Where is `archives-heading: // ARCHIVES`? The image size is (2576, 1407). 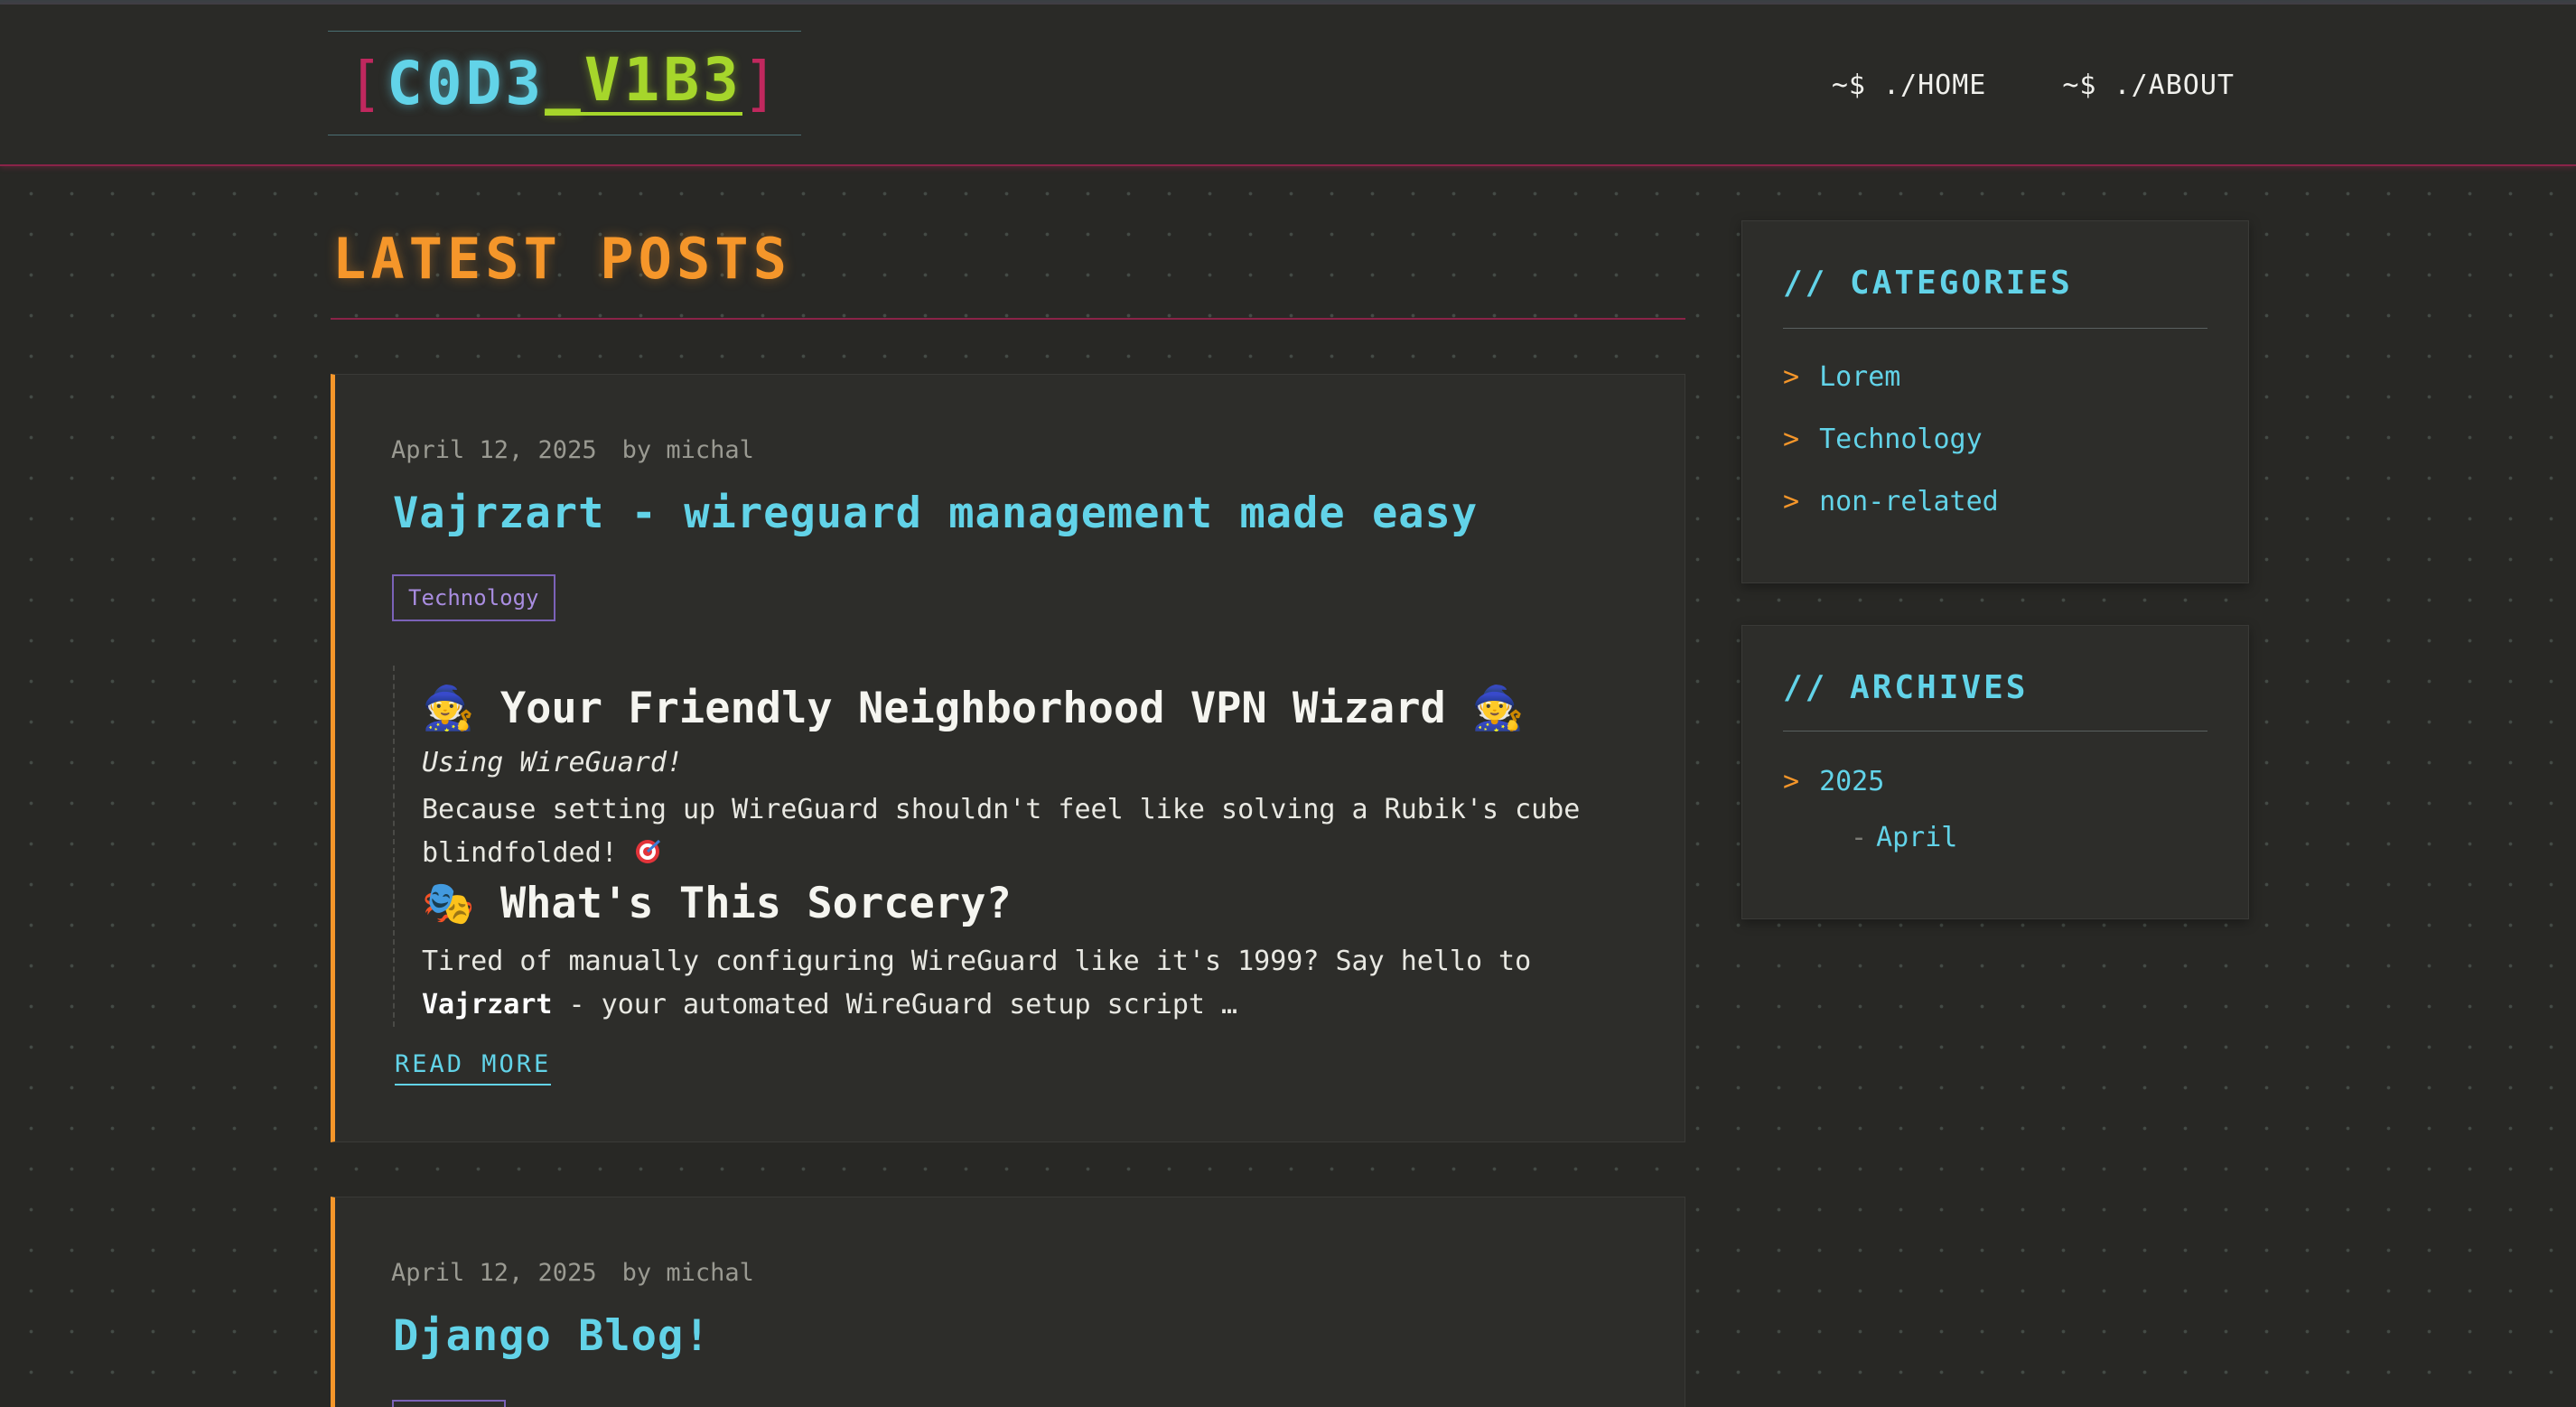
archives-heading: // ARCHIVES is located at coordinates (1906, 687).